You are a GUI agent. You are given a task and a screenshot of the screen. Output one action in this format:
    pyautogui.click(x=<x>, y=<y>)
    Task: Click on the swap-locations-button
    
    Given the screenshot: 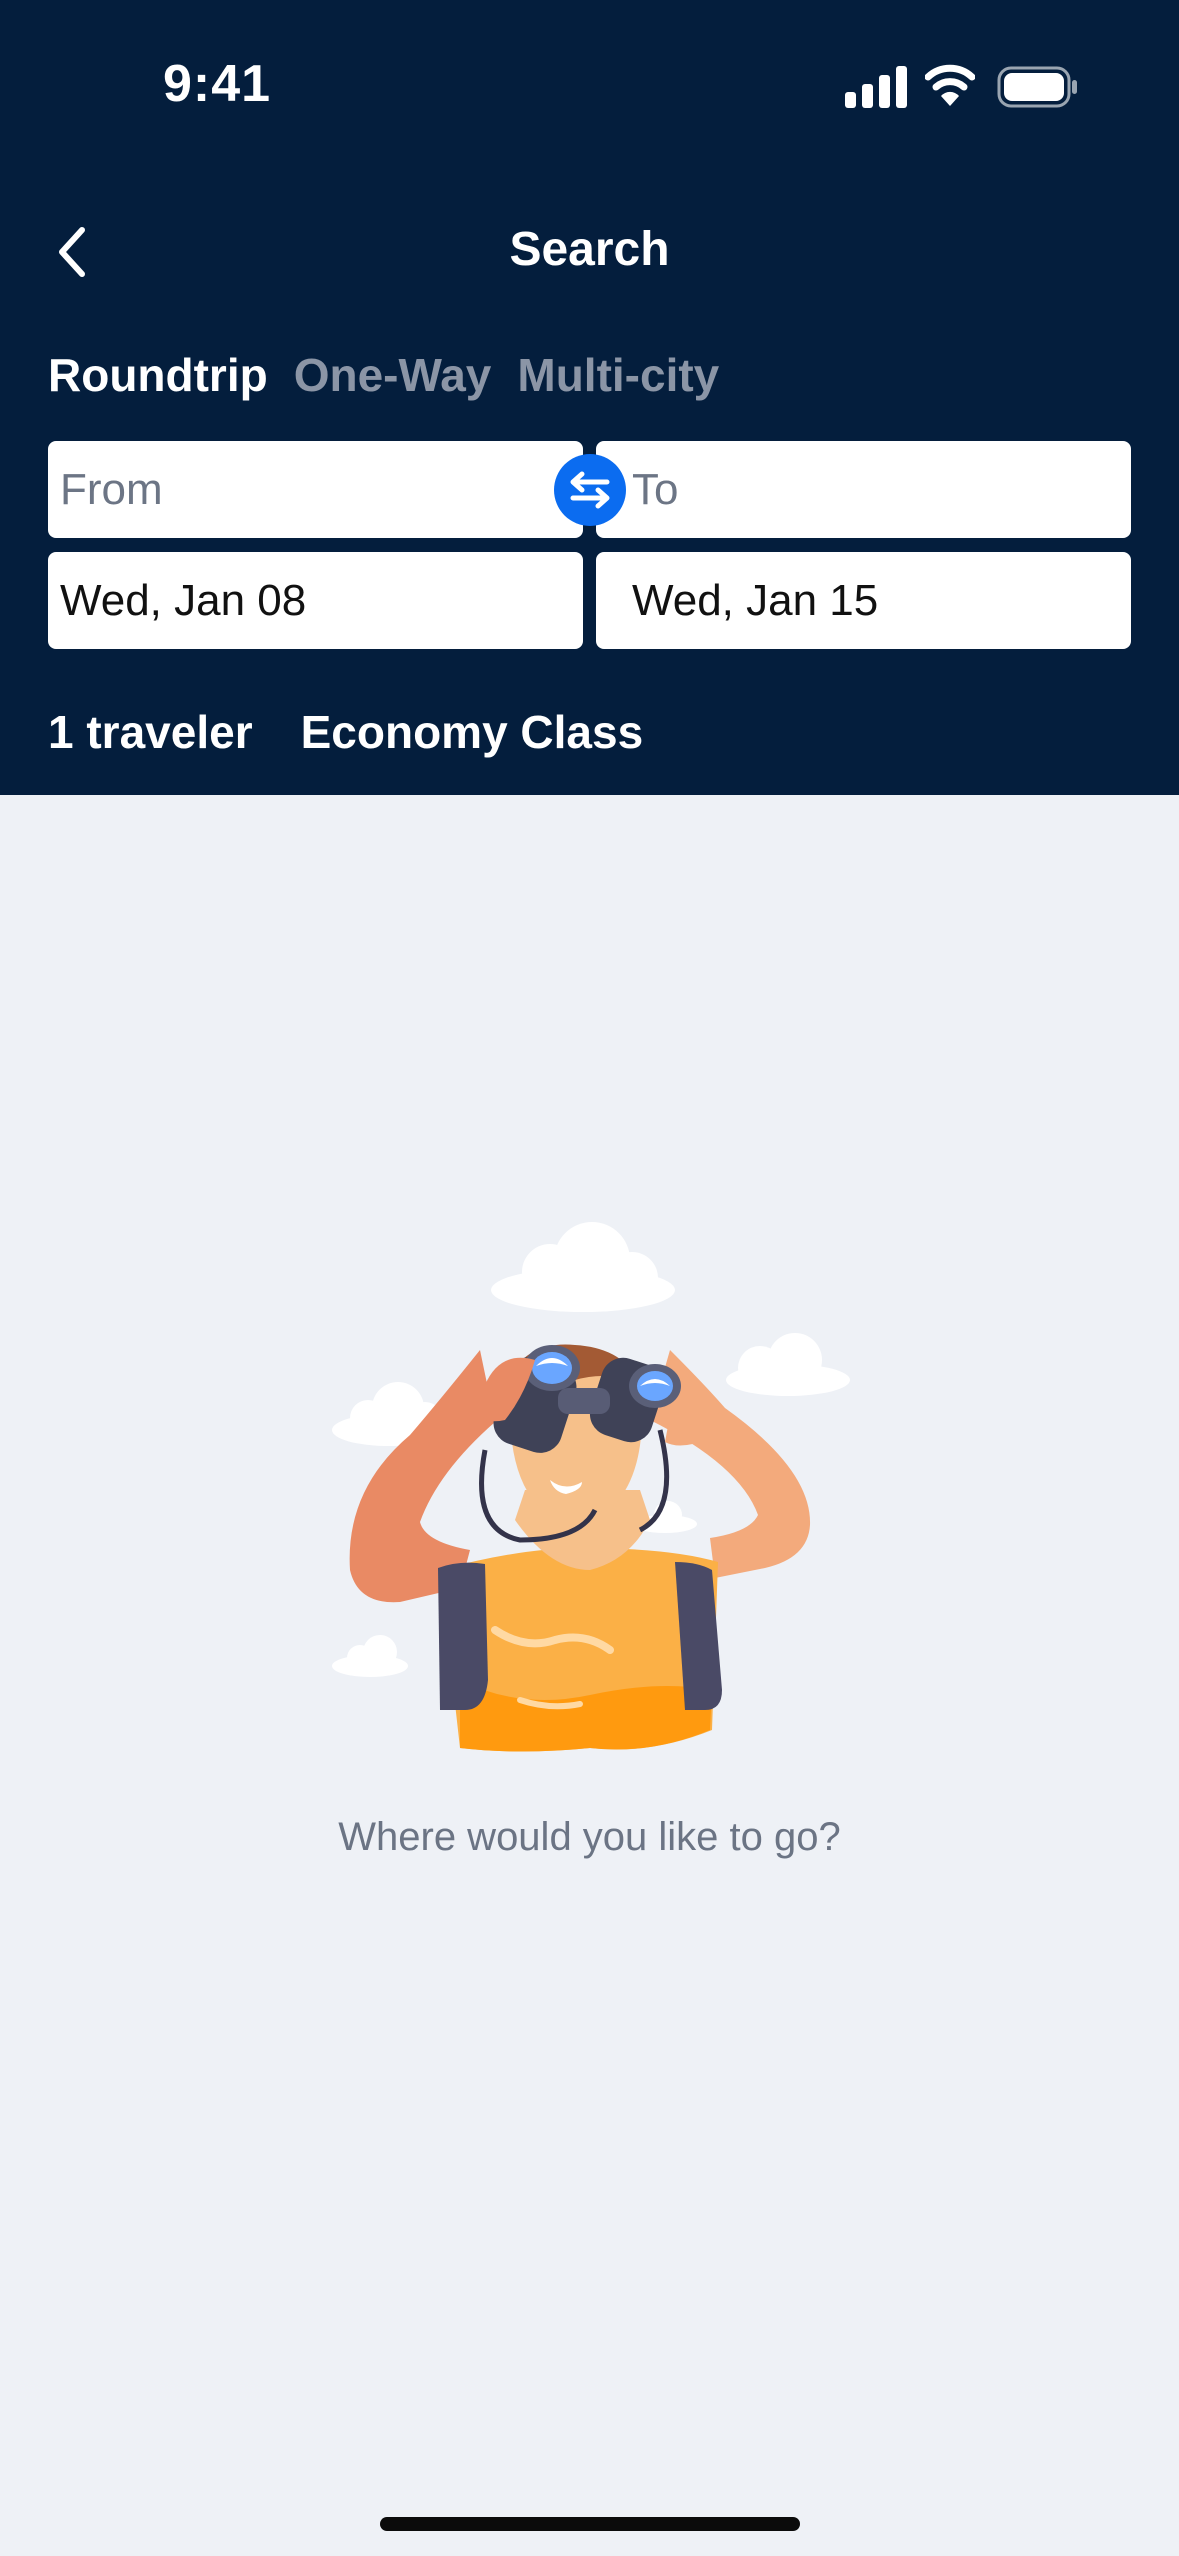 What is the action you would take?
    pyautogui.click(x=590, y=490)
    